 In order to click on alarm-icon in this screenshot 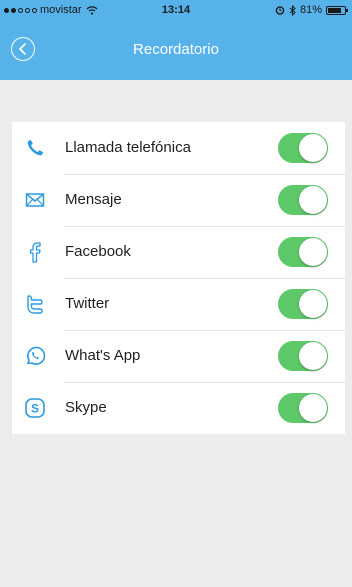, I will do `click(280, 10)`.